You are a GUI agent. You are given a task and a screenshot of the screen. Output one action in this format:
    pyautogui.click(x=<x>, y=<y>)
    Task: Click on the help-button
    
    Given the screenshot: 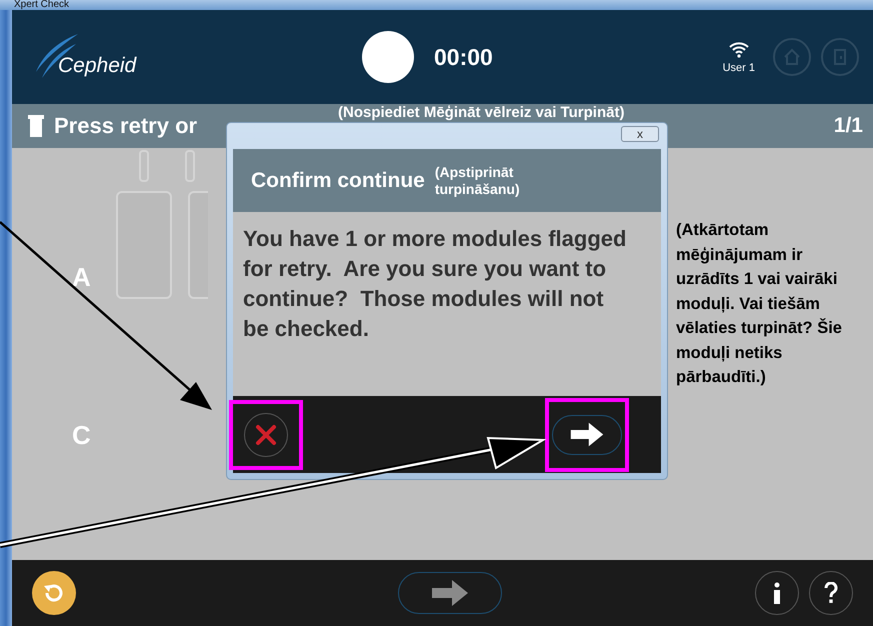 What is the action you would take?
    pyautogui.click(x=831, y=593)
    